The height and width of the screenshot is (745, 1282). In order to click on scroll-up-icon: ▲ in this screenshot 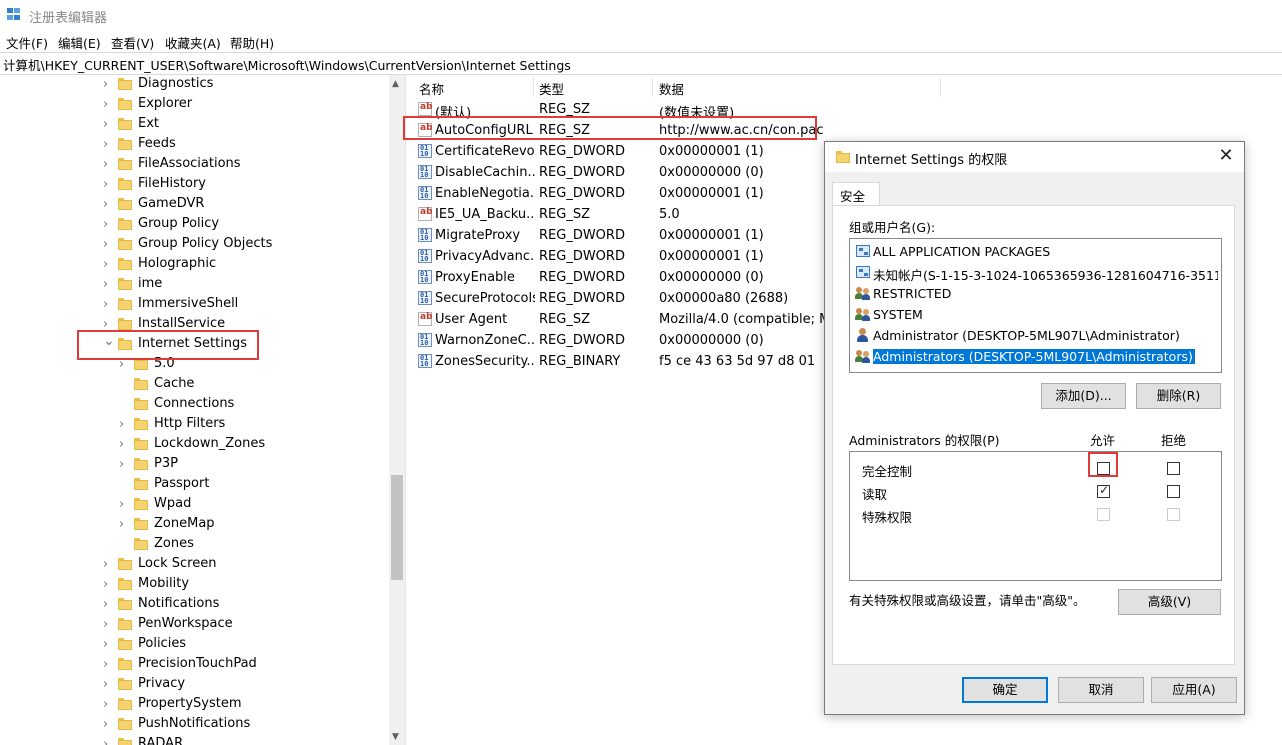, I will do `click(395, 84)`.